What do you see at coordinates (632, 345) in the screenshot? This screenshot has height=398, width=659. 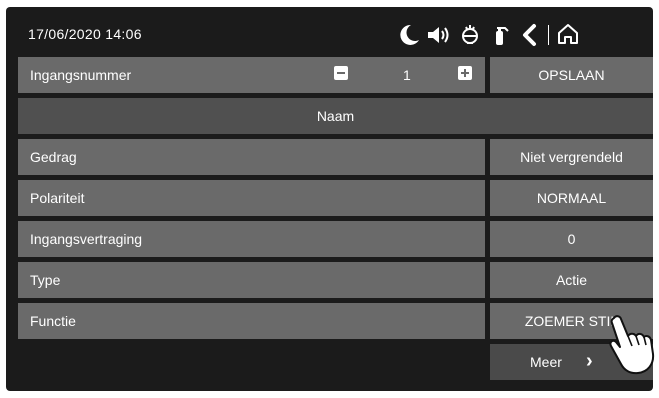 I see `pointing-hand-icon` at bounding box center [632, 345].